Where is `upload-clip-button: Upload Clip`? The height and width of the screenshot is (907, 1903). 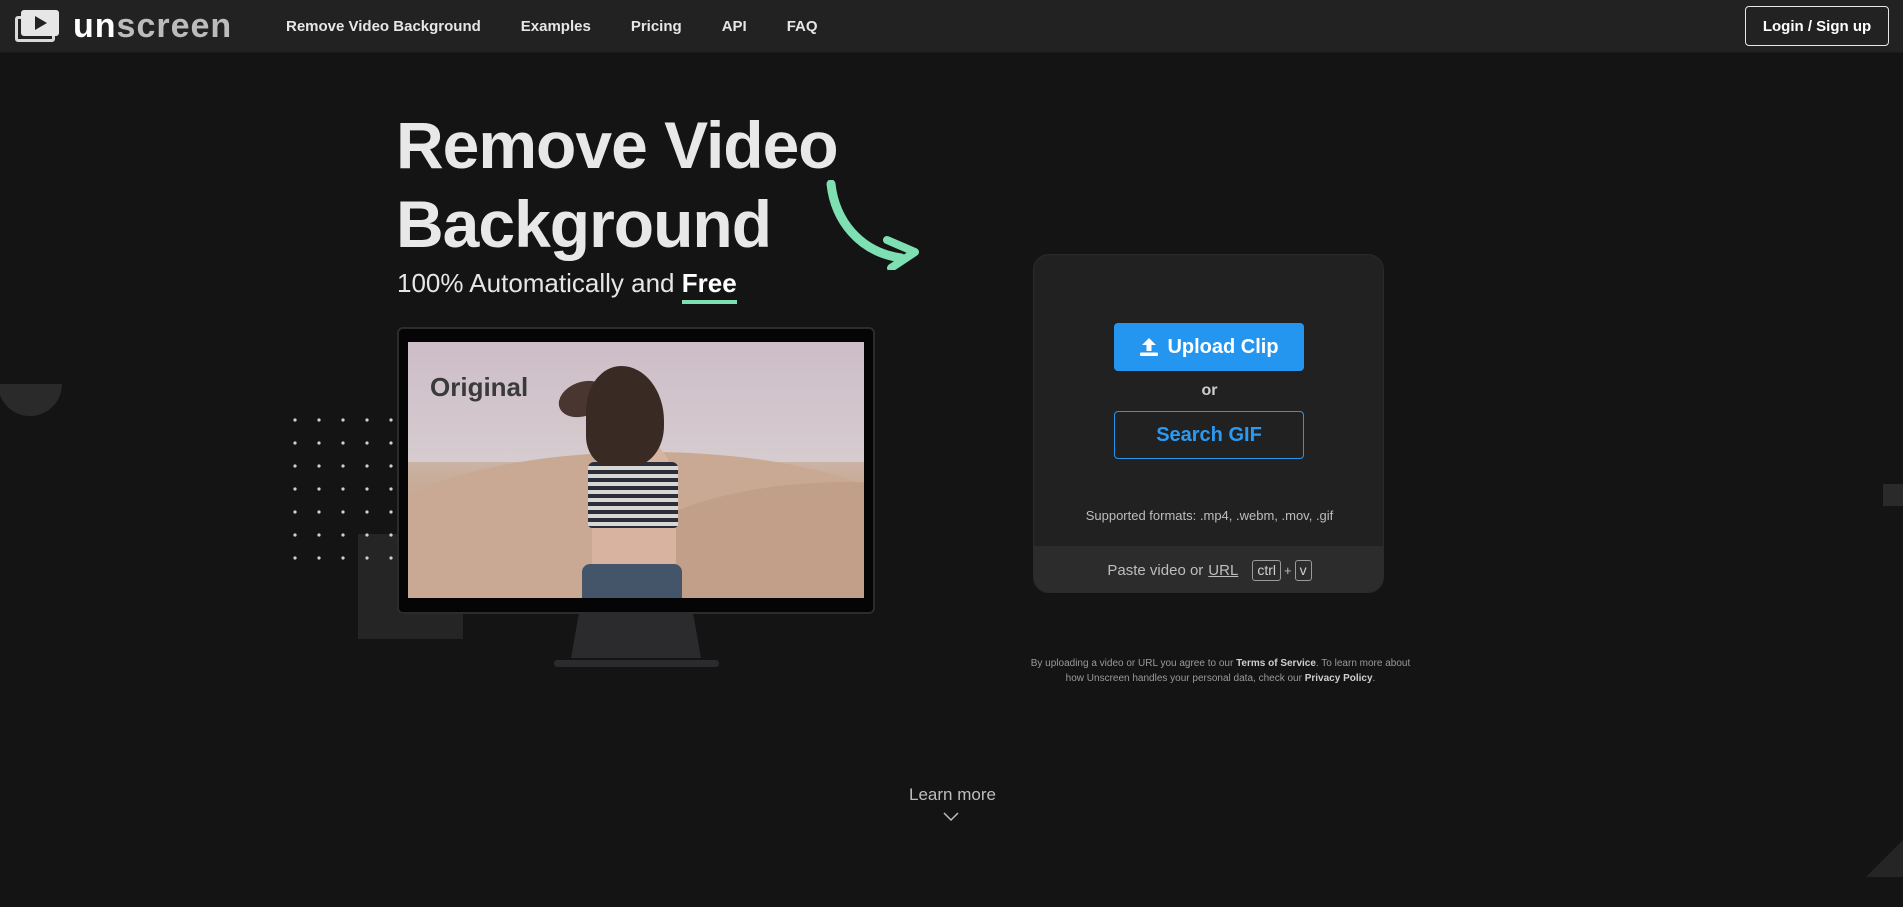 upload-clip-button: Upload Clip is located at coordinates (1209, 347).